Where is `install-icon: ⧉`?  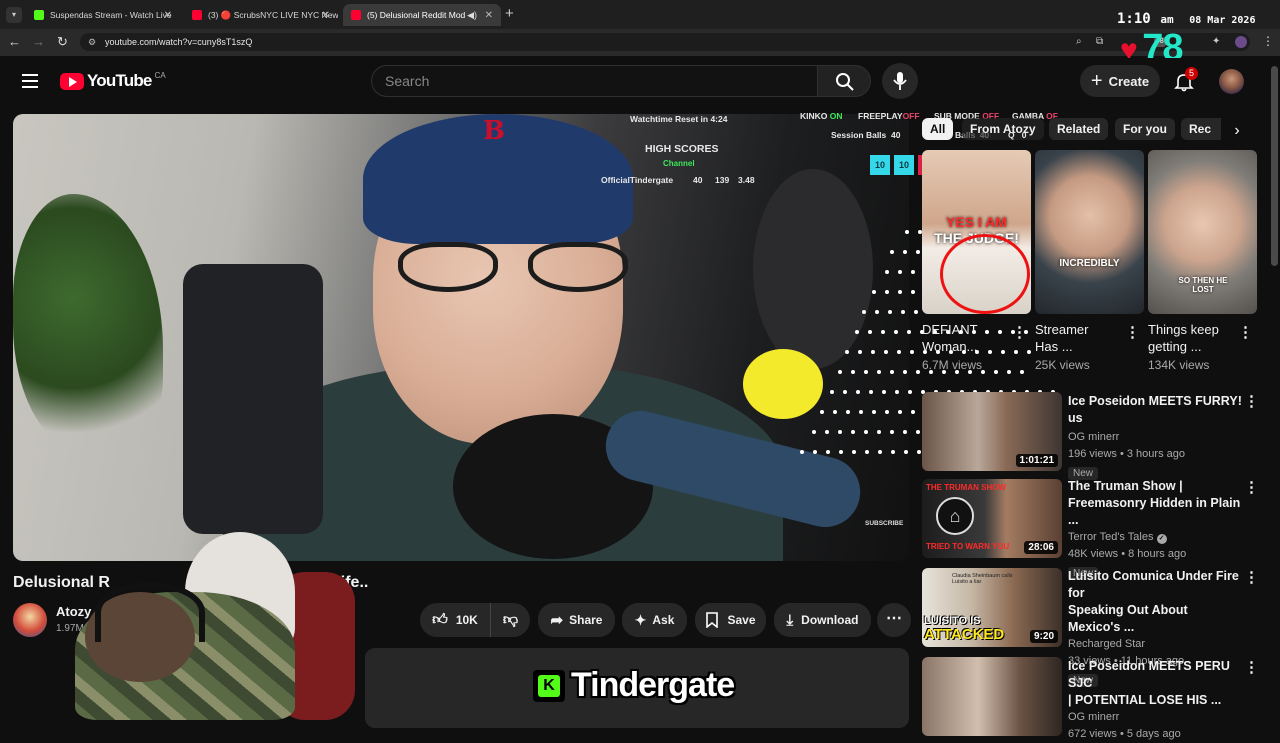 install-icon: ⧉ is located at coordinates (1099, 42).